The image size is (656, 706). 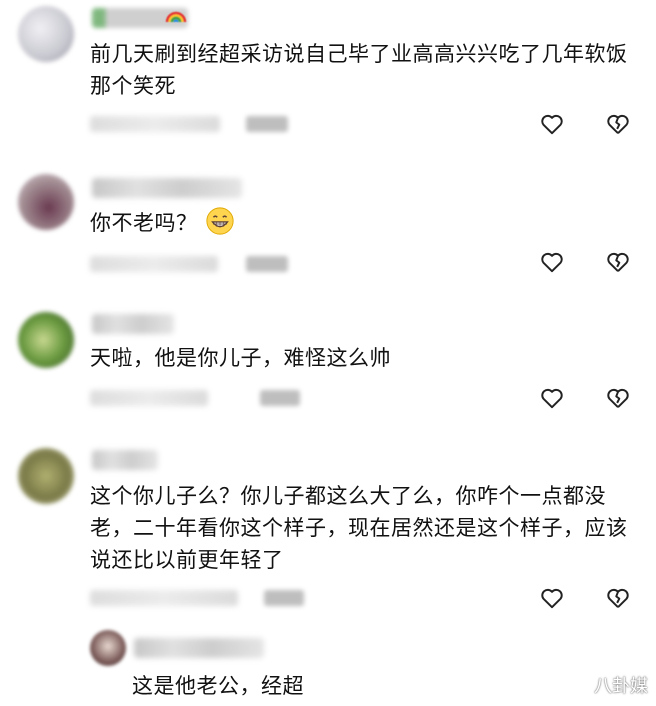 I want to click on comment-text: 天啦，他是你儿子，难怪这么帅, so click(x=240, y=358).